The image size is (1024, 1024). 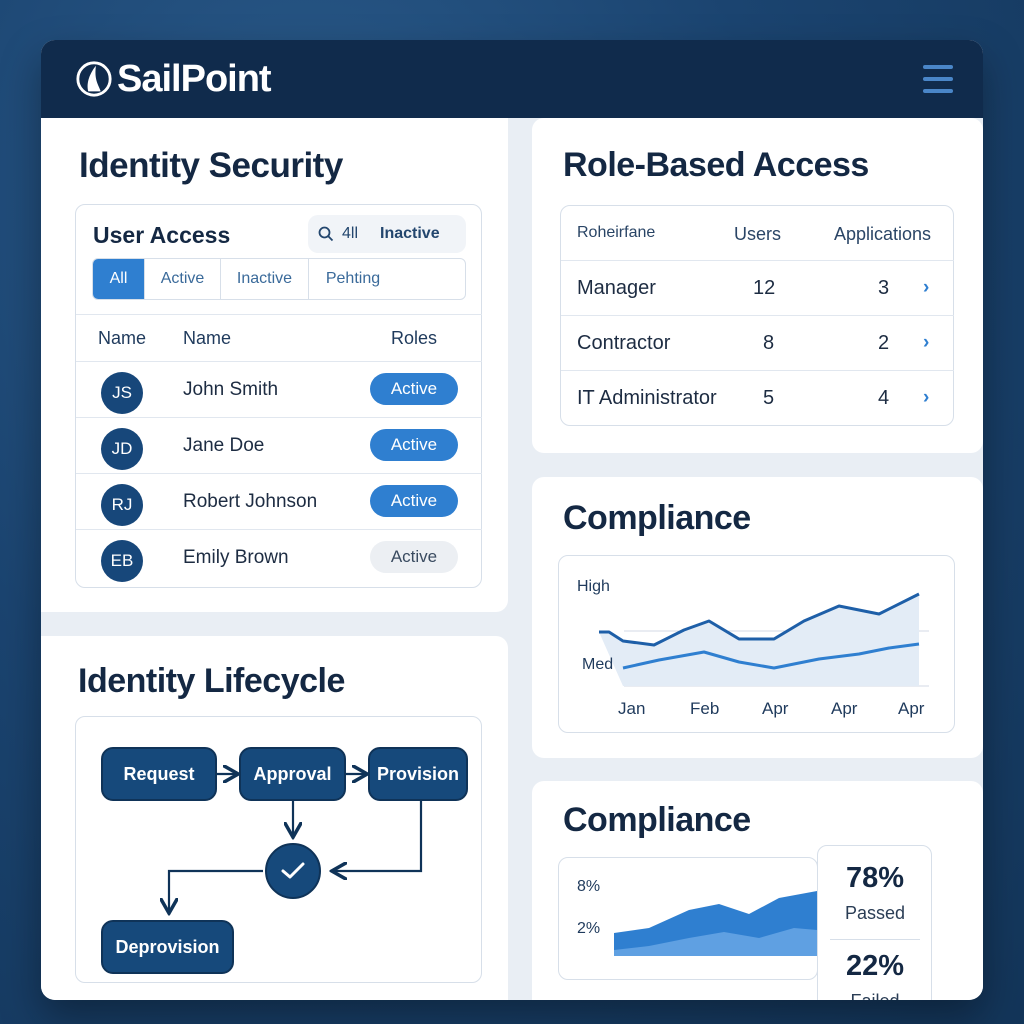 What do you see at coordinates (616, 288) in the screenshot?
I see `role-name: Manager` at bounding box center [616, 288].